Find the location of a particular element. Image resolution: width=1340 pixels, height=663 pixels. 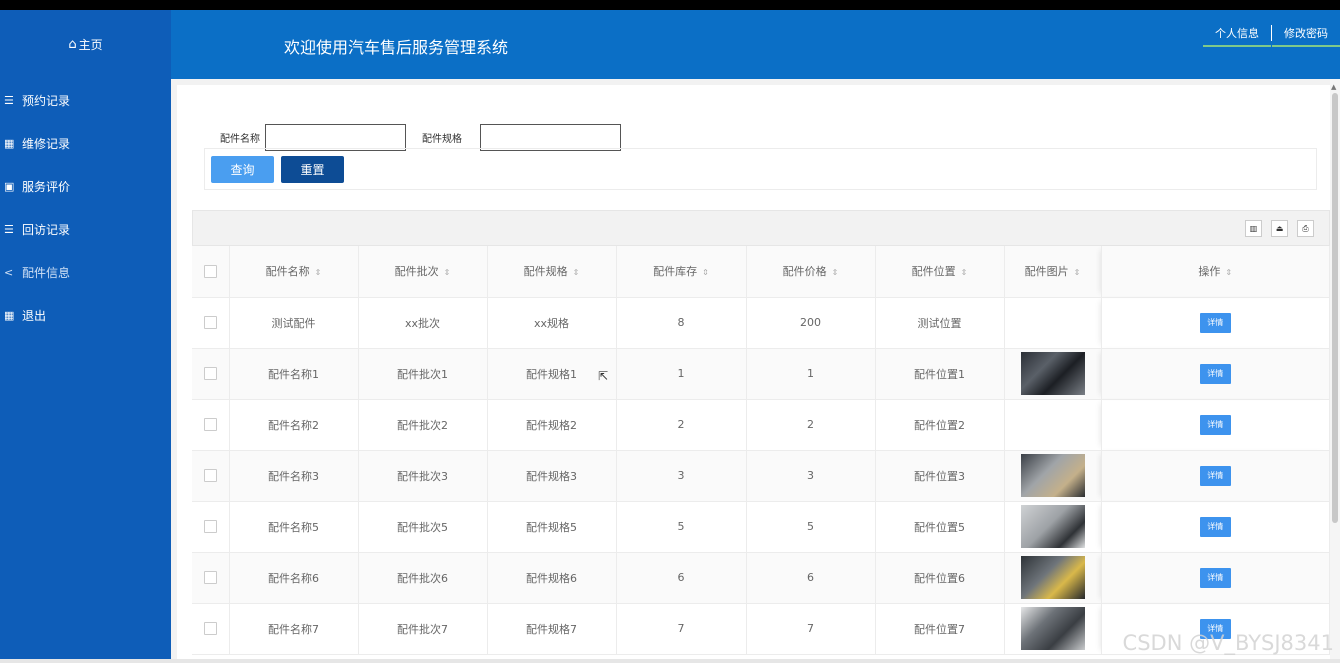

button-bar: 查询 重置 is located at coordinates (760, 169).